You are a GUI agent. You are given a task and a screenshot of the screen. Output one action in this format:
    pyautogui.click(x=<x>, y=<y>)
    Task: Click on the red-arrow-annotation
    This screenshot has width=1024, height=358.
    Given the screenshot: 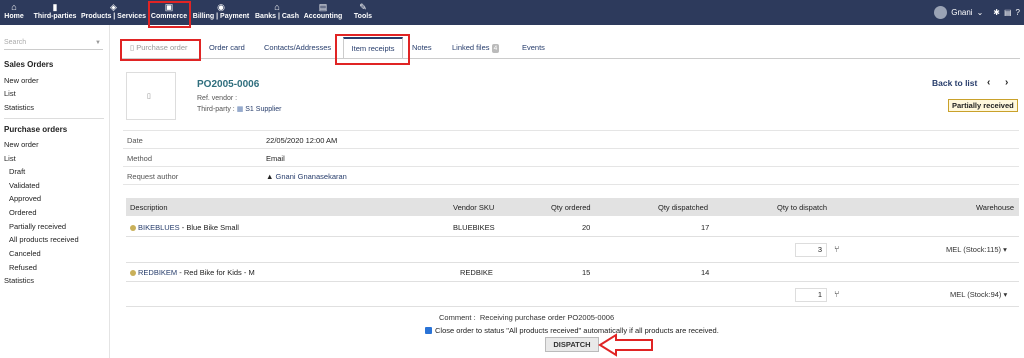 What is the action you would take?
    pyautogui.click(x=625, y=345)
    